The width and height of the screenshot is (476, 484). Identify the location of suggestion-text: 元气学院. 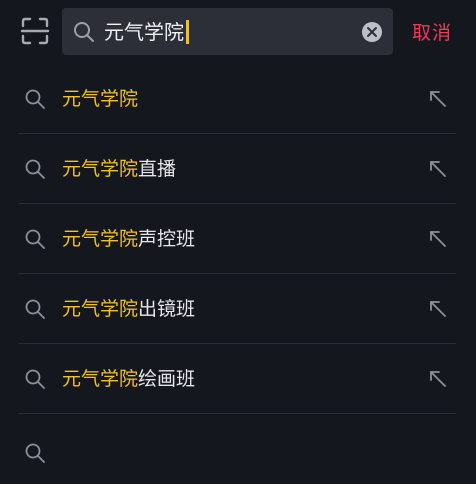
(100, 99).